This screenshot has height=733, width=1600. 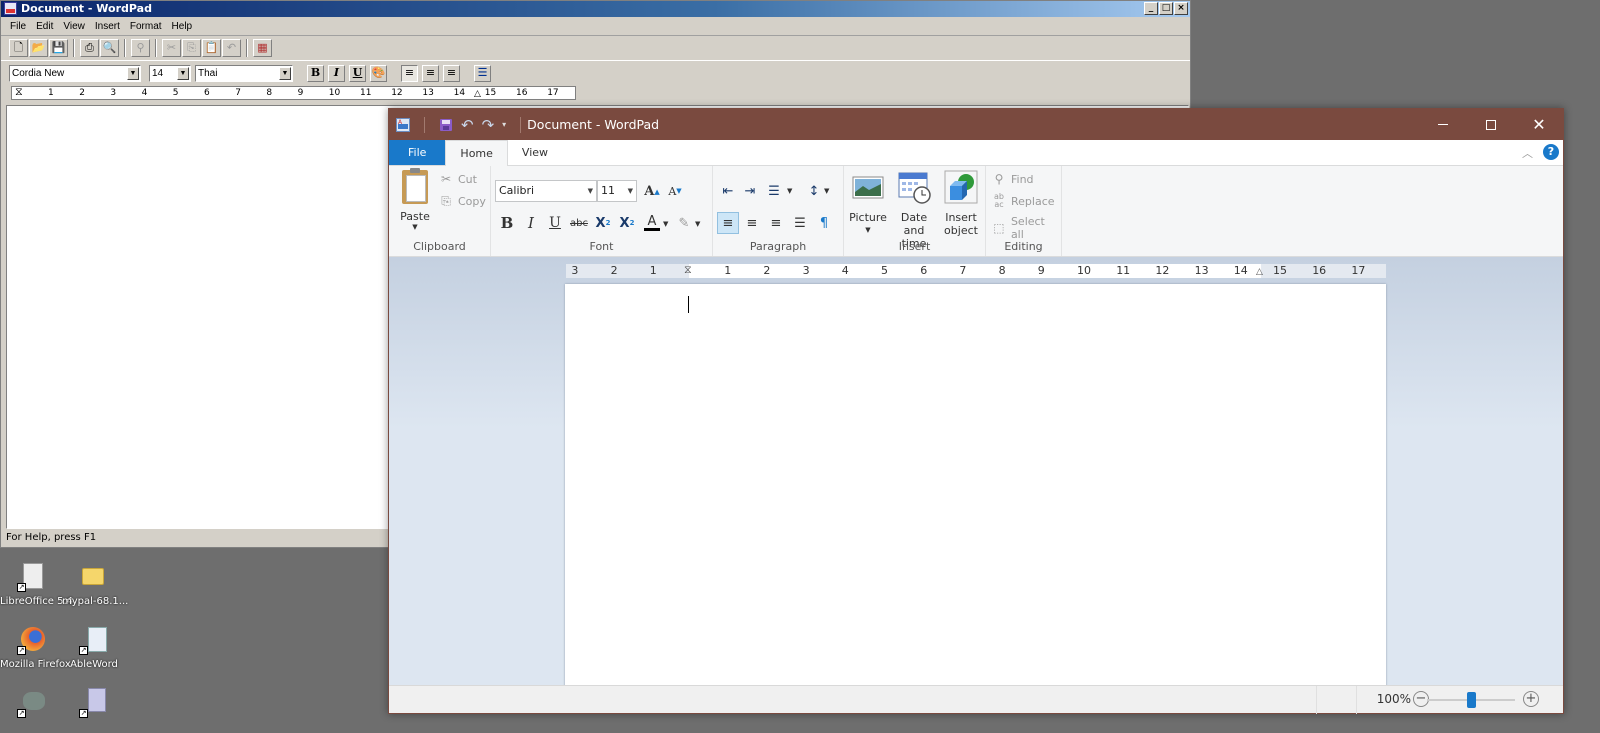 What do you see at coordinates (58, 48) in the screenshot?
I see `save-disk-icon: 💾` at bounding box center [58, 48].